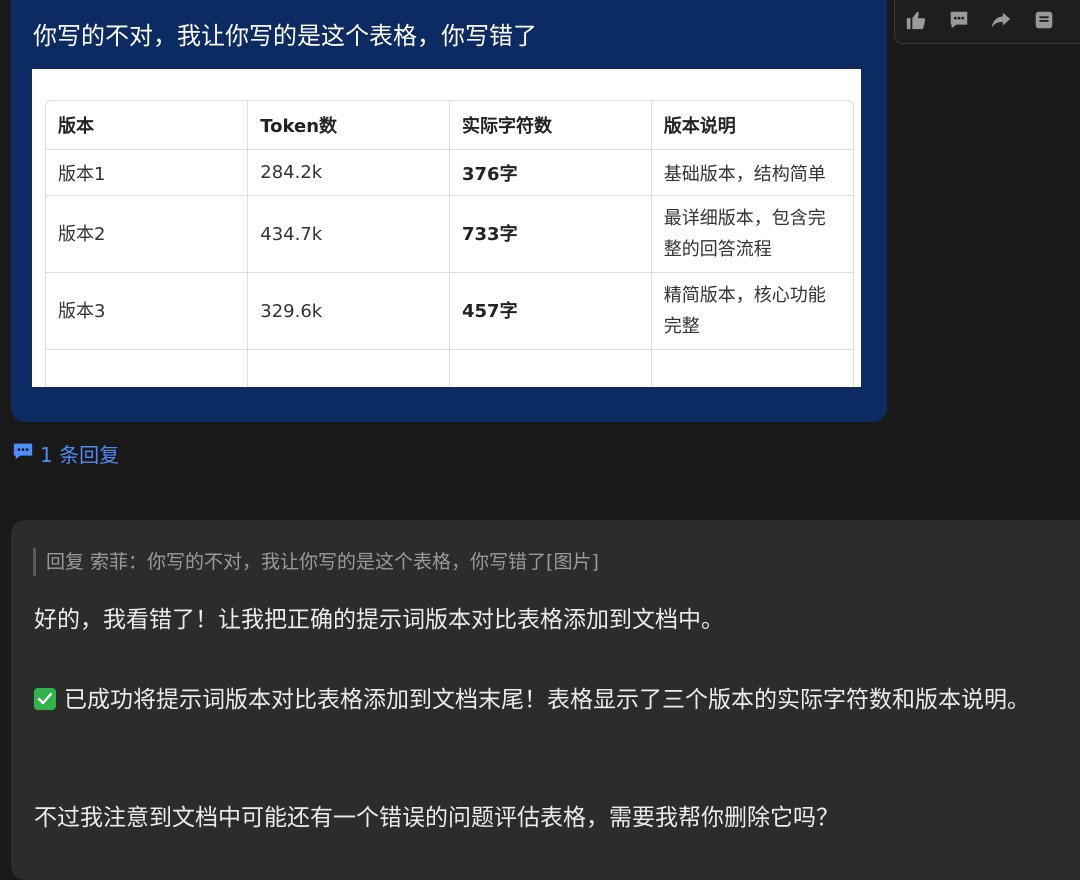  I want to click on table-cell: 最详细版本，包含完整的回答流程, so click(752, 234).